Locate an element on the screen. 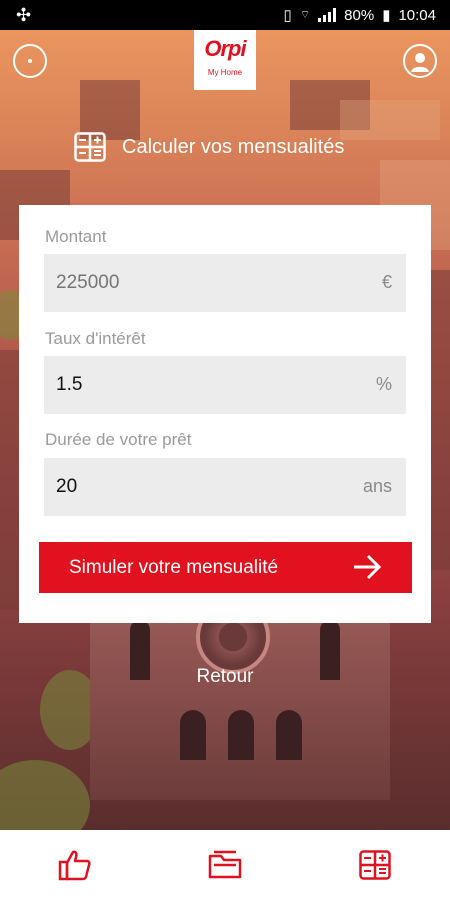  page-title: Calculer vos mensualités is located at coordinates (209, 147).